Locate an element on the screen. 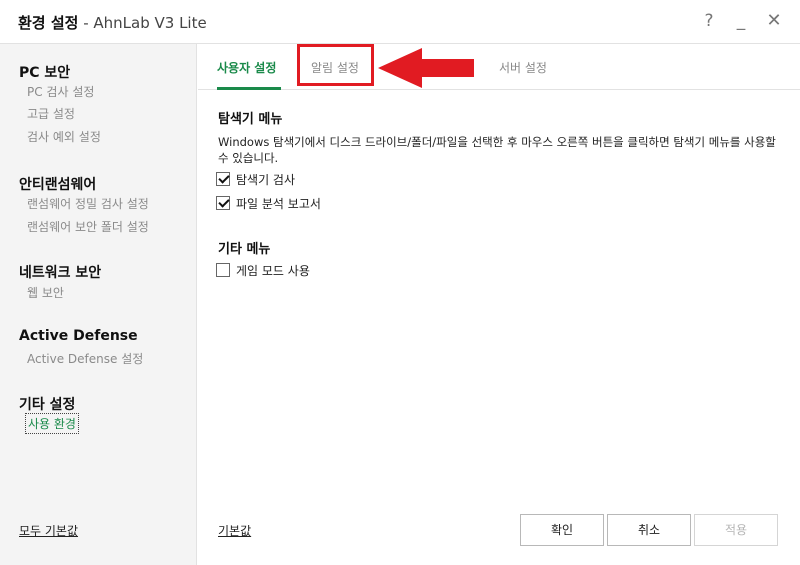 The image size is (800, 565). file-analysis-report-label: 파일 분석 보고서 is located at coordinates (278, 203).